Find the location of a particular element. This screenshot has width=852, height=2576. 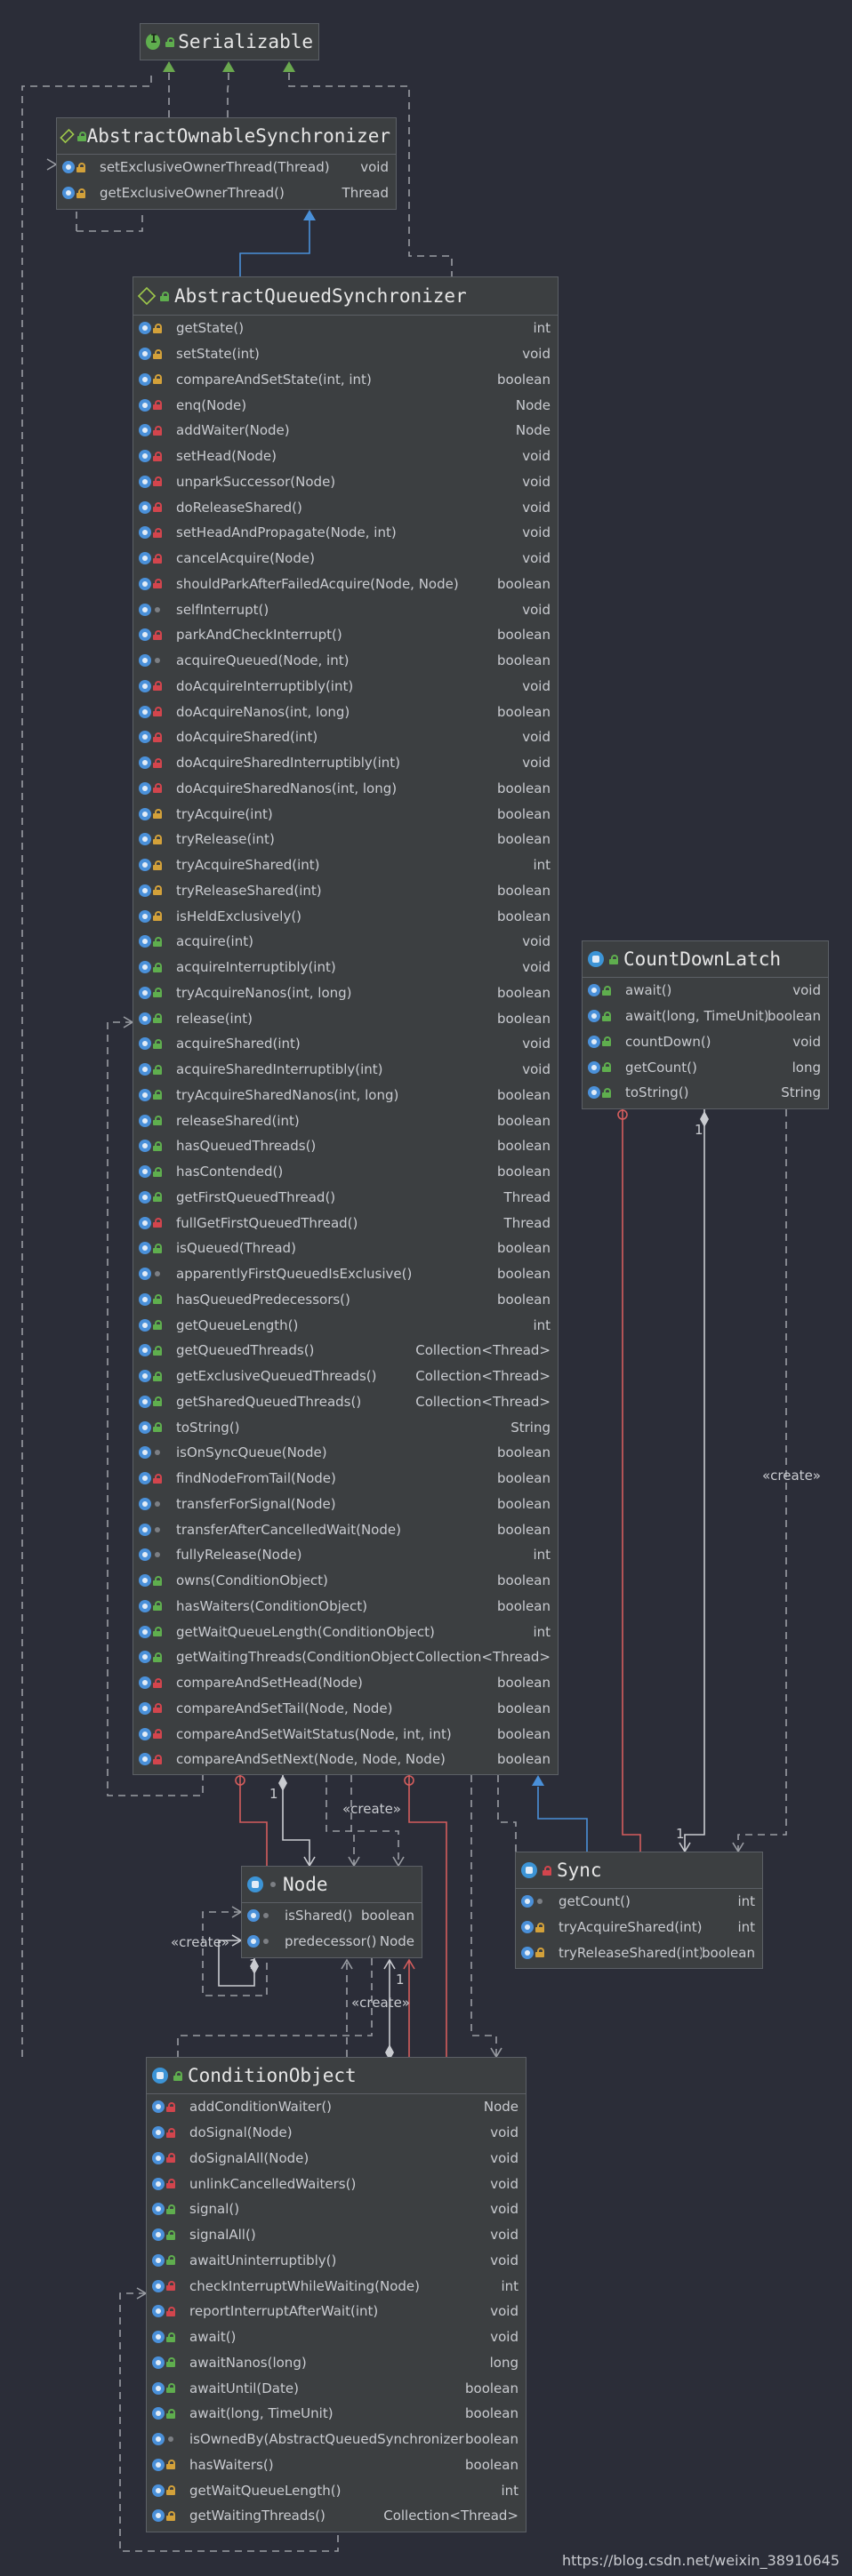

method-row: doAcquireSharedNanos(int, long) boolean is located at coordinates (345, 789).